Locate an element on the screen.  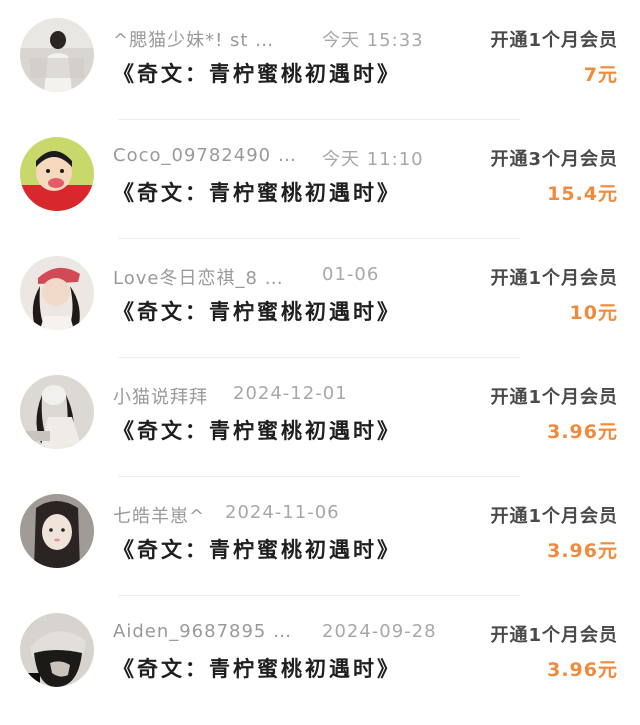
user-name: 七皓羊崽^ is located at coordinates (159, 516).